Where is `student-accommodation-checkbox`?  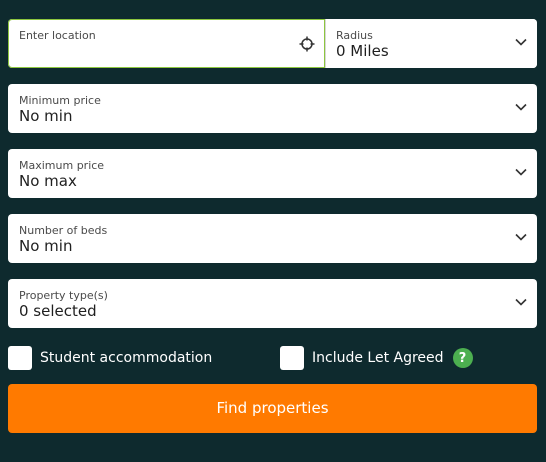
student-accommodation-checkbox is located at coordinates (20, 358).